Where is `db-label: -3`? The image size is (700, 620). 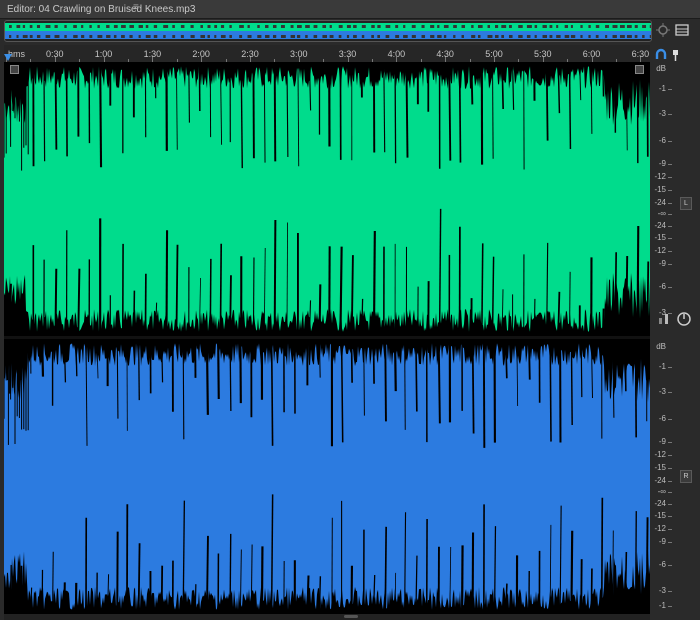 db-label: -3 is located at coordinates (662, 114).